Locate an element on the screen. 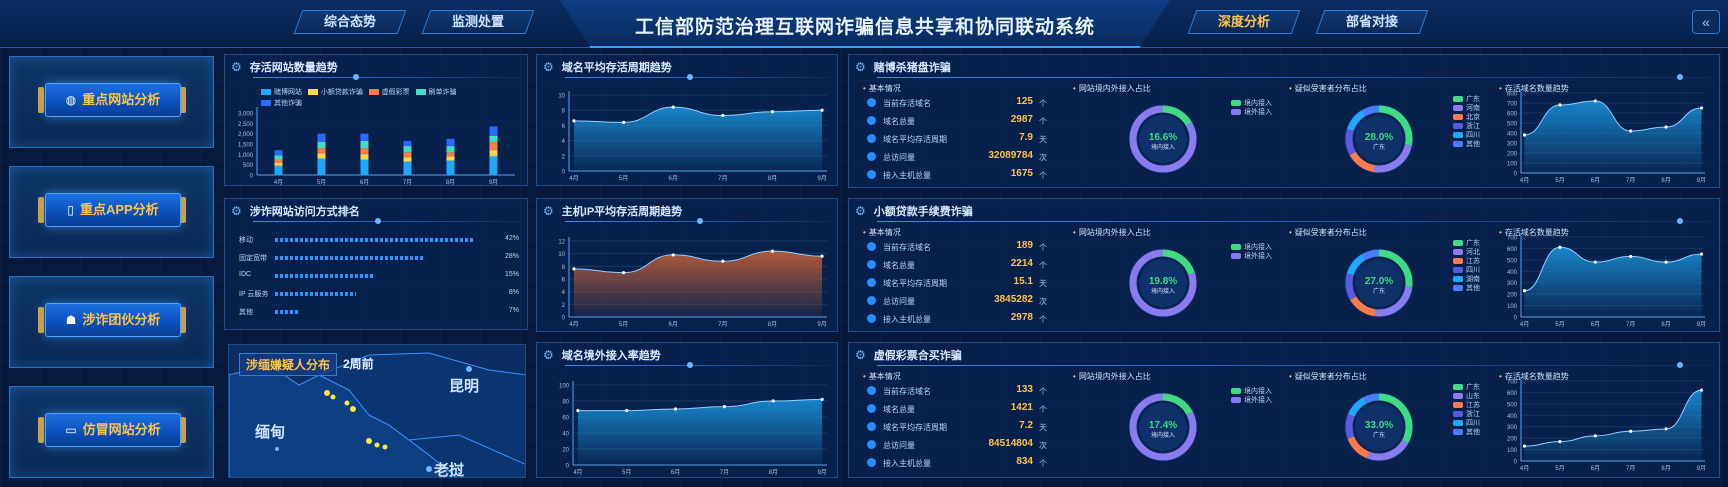 The width and height of the screenshot is (1728, 487). area-fill is located at coordinates (1613, 137).